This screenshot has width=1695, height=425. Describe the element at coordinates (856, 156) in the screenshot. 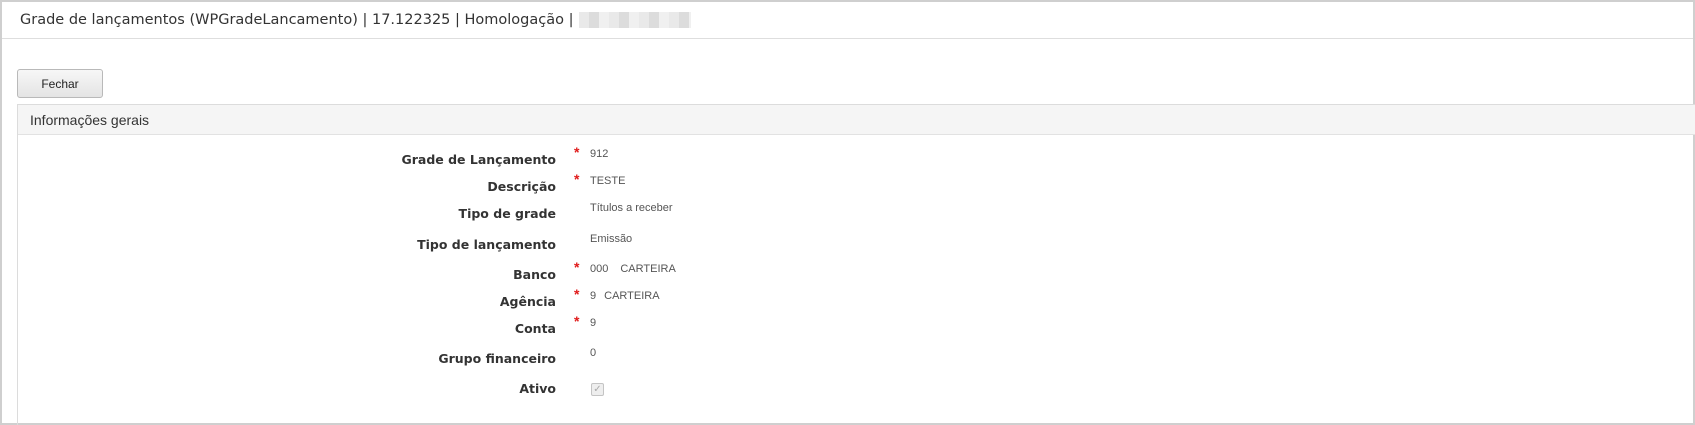

I see `field-row-grade: Grade de Lançamento * 912` at that location.